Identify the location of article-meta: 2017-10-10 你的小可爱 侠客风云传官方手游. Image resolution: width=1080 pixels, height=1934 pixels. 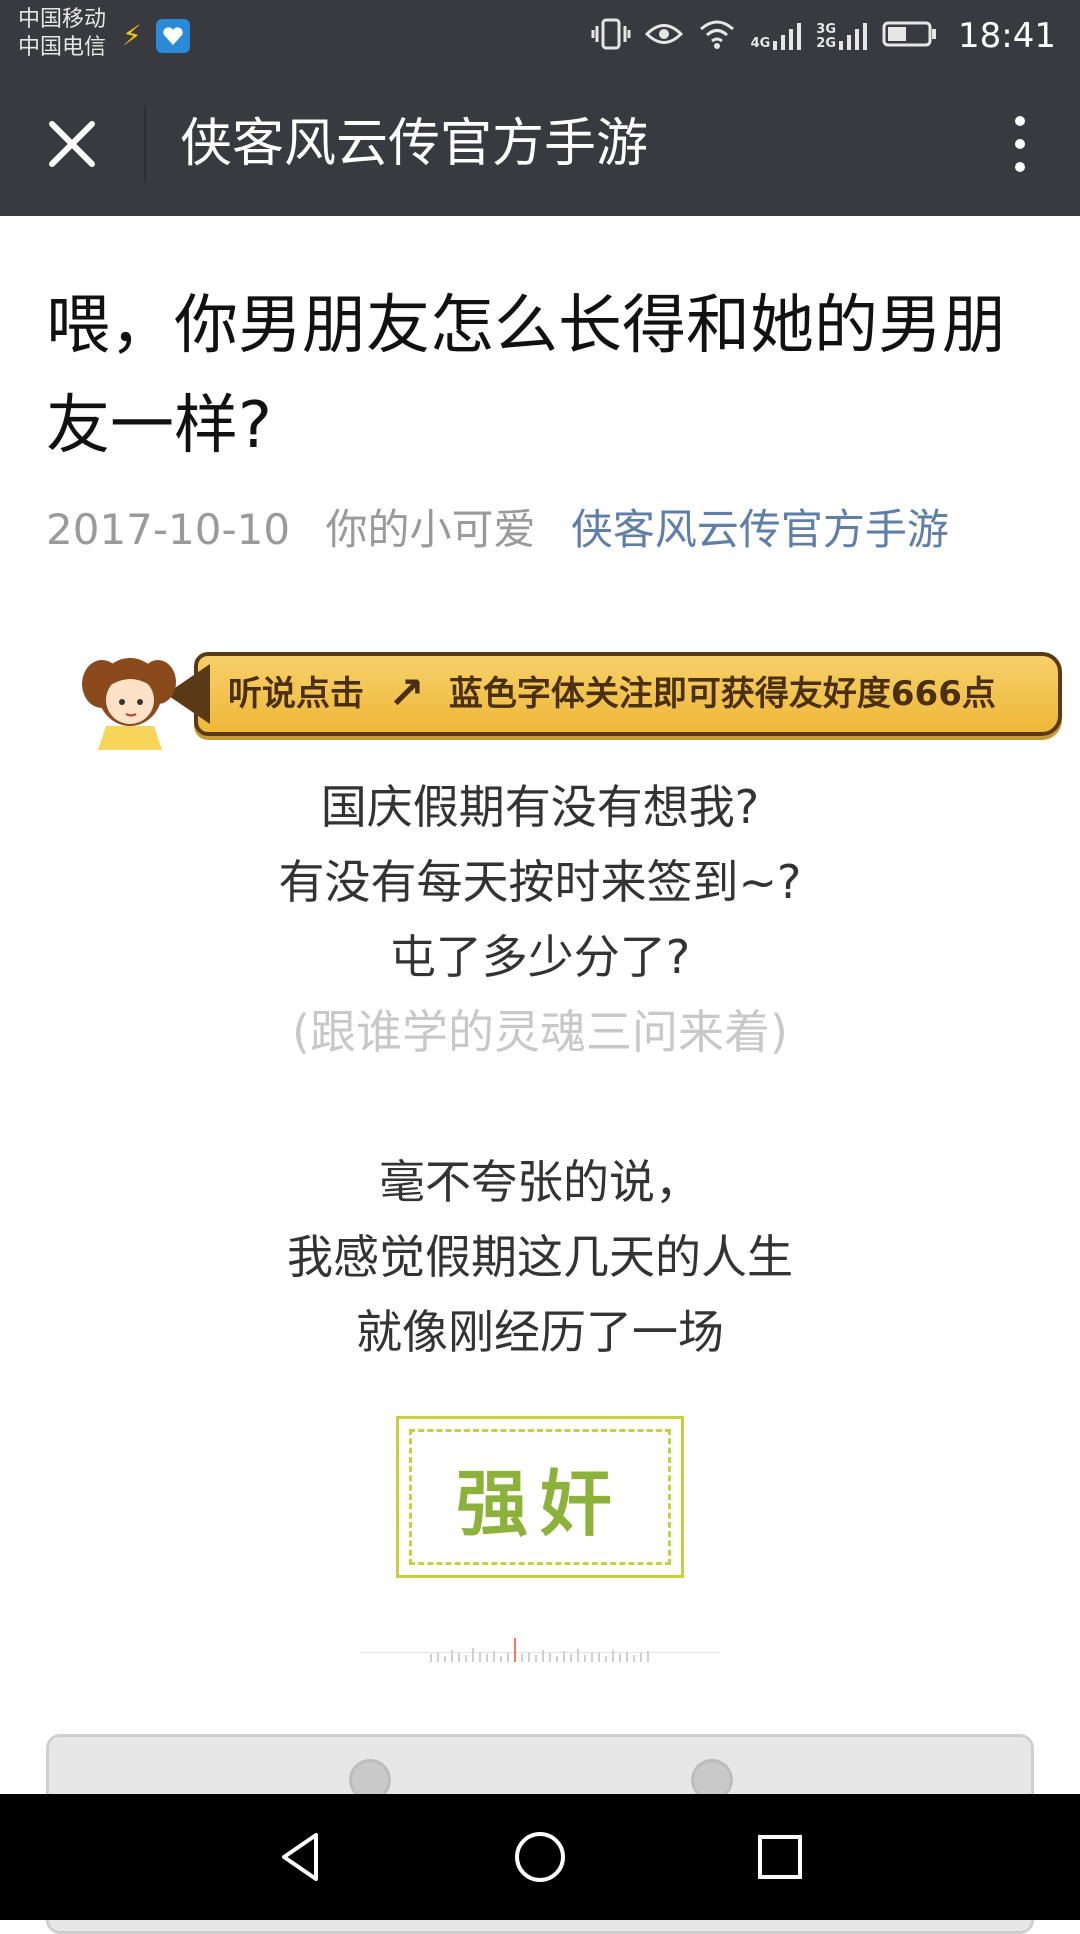
(546, 530).